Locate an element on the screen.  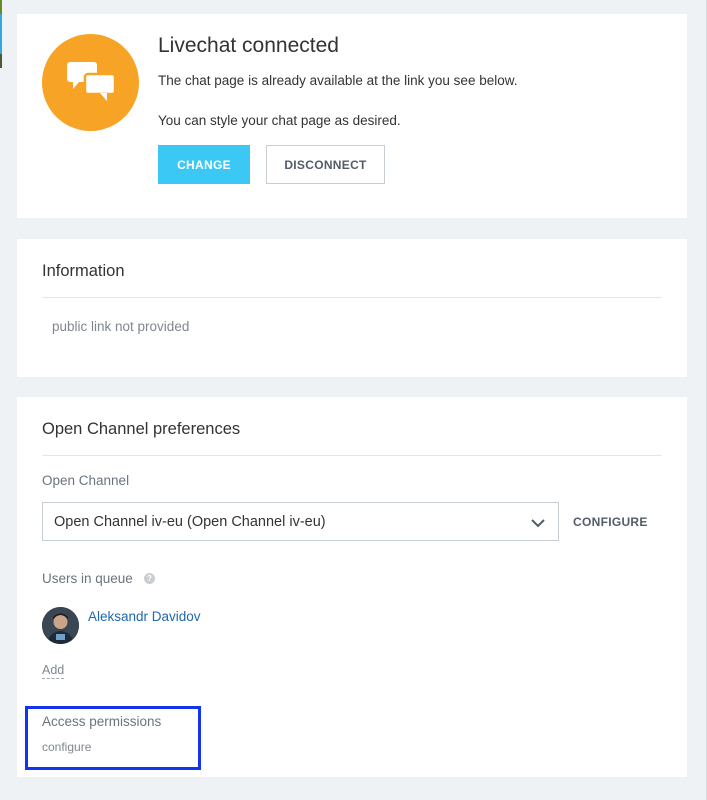
open-channel-label: Open Channel is located at coordinates (86, 480).